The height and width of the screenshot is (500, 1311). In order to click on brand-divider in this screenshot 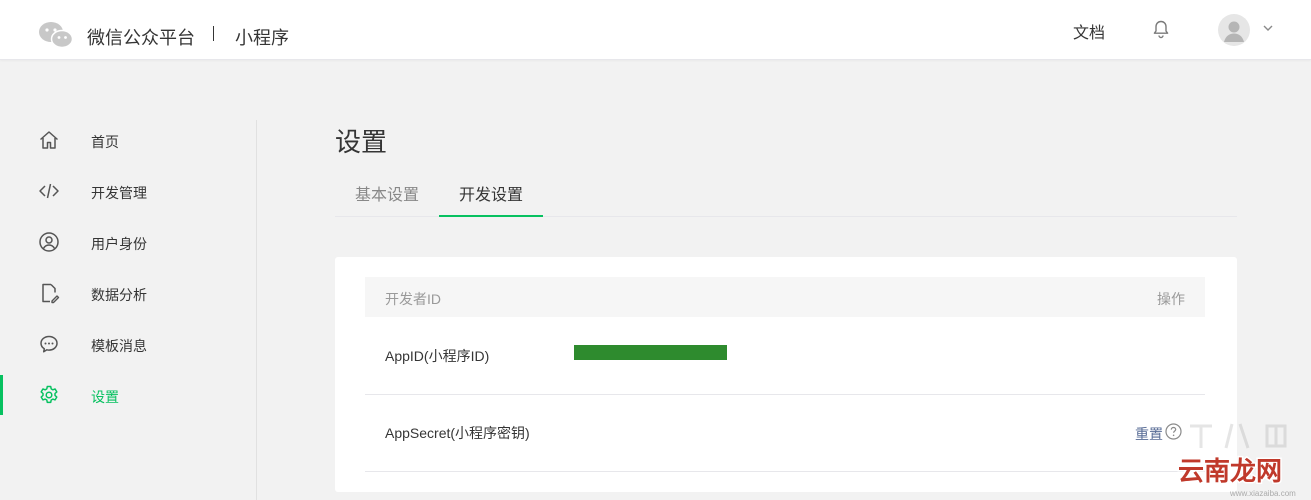, I will do `click(213, 33)`.